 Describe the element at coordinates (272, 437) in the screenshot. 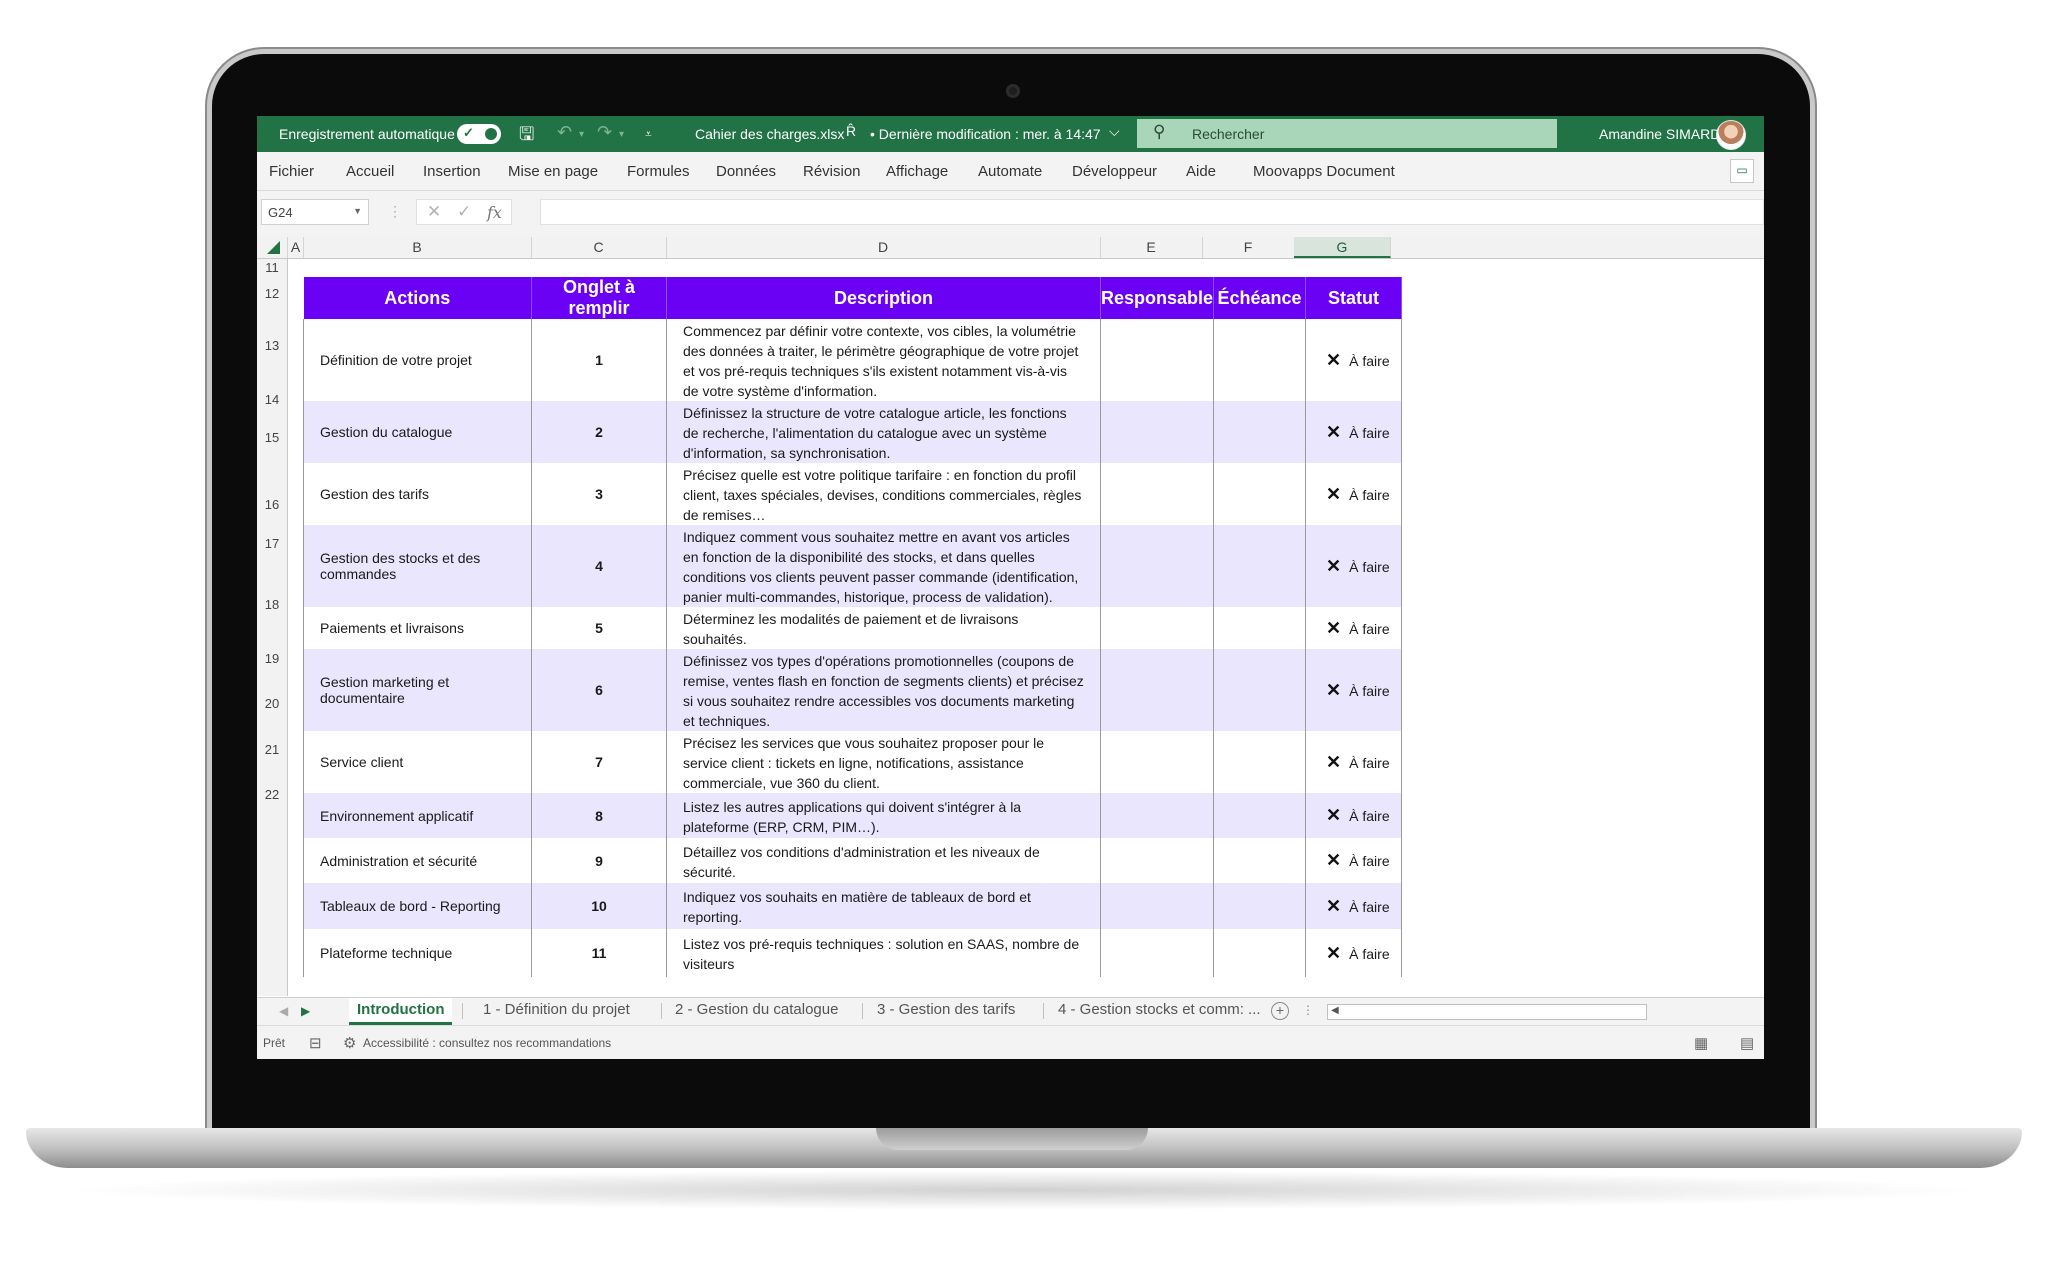

I see `row-header: 15` at that location.